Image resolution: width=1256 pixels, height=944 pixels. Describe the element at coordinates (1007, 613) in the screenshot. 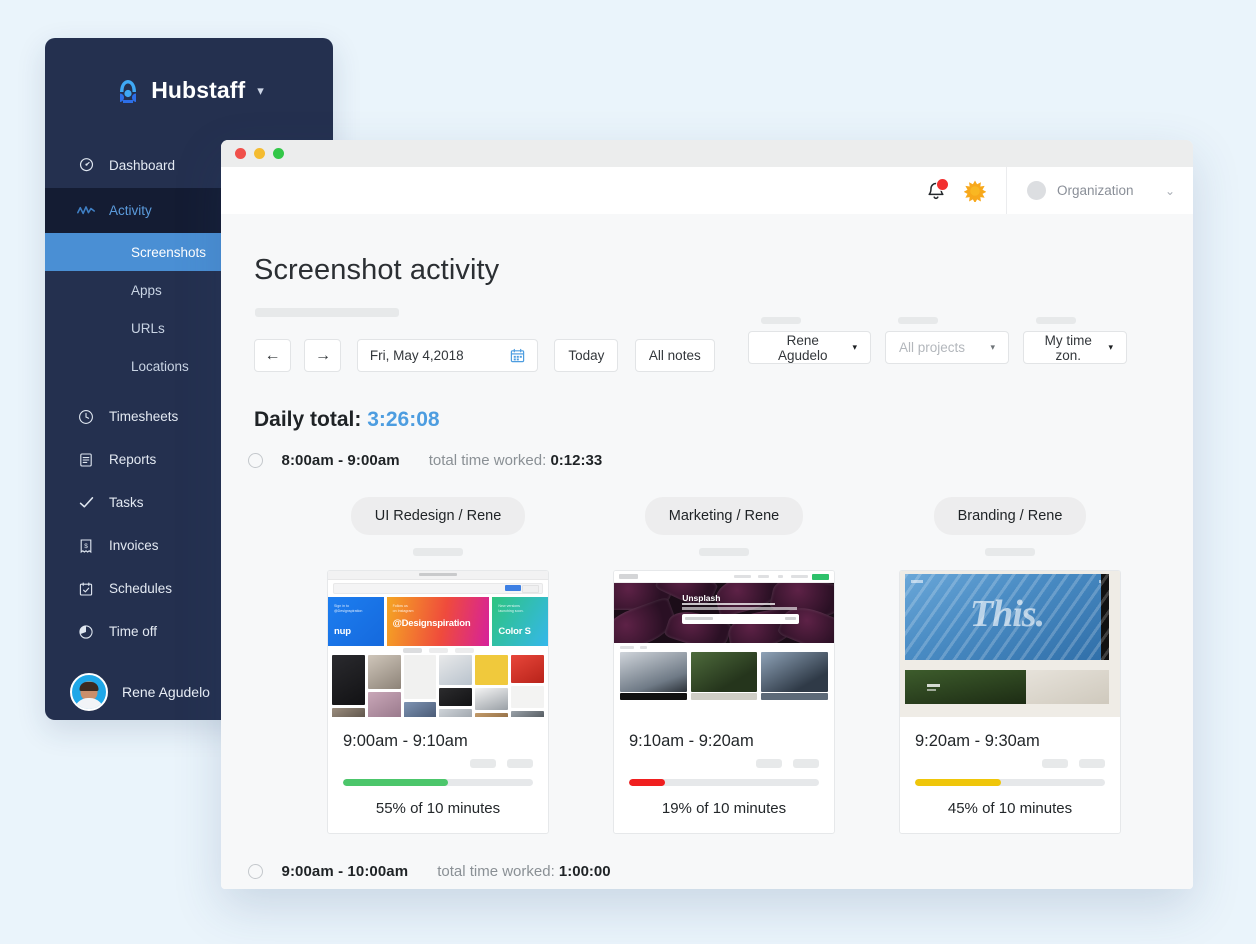

I see `thumb-hero-title: This.` at that location.